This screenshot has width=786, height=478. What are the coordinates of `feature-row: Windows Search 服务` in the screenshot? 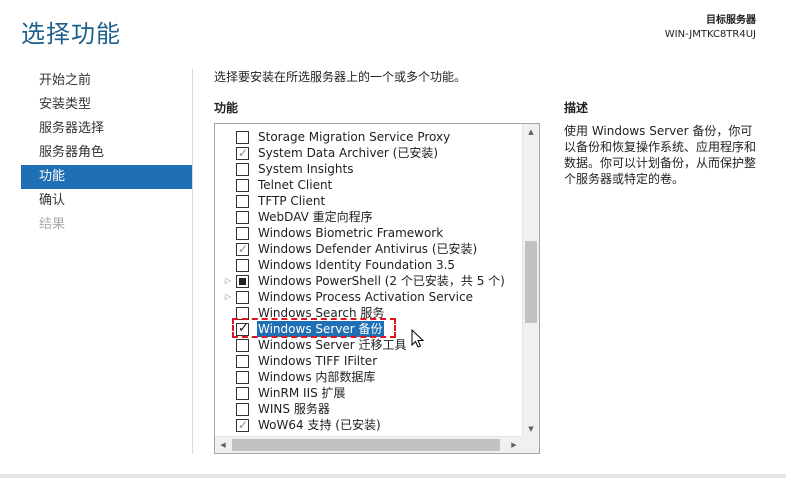 It's located at (368, 313).